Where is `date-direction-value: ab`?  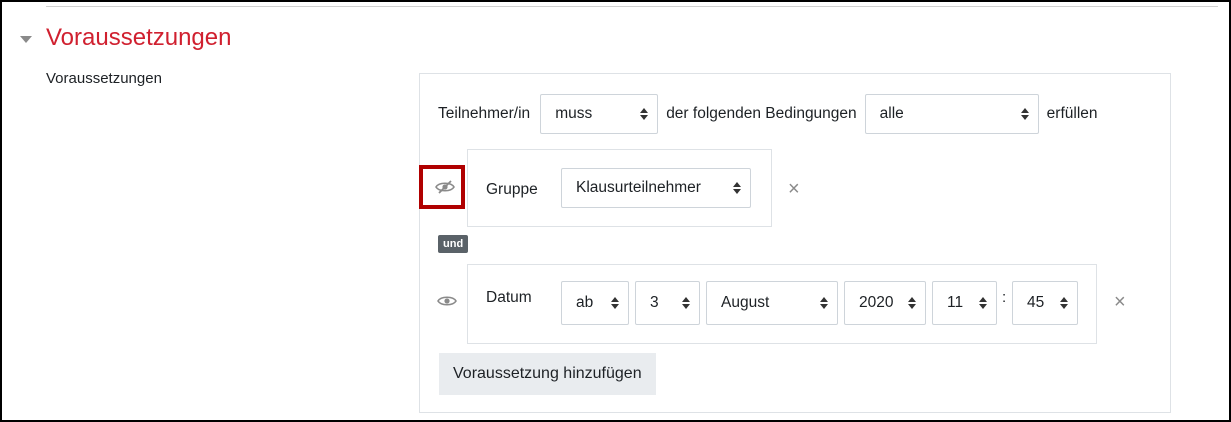
date-direction-value: ab is located at coordinates (585, 302).